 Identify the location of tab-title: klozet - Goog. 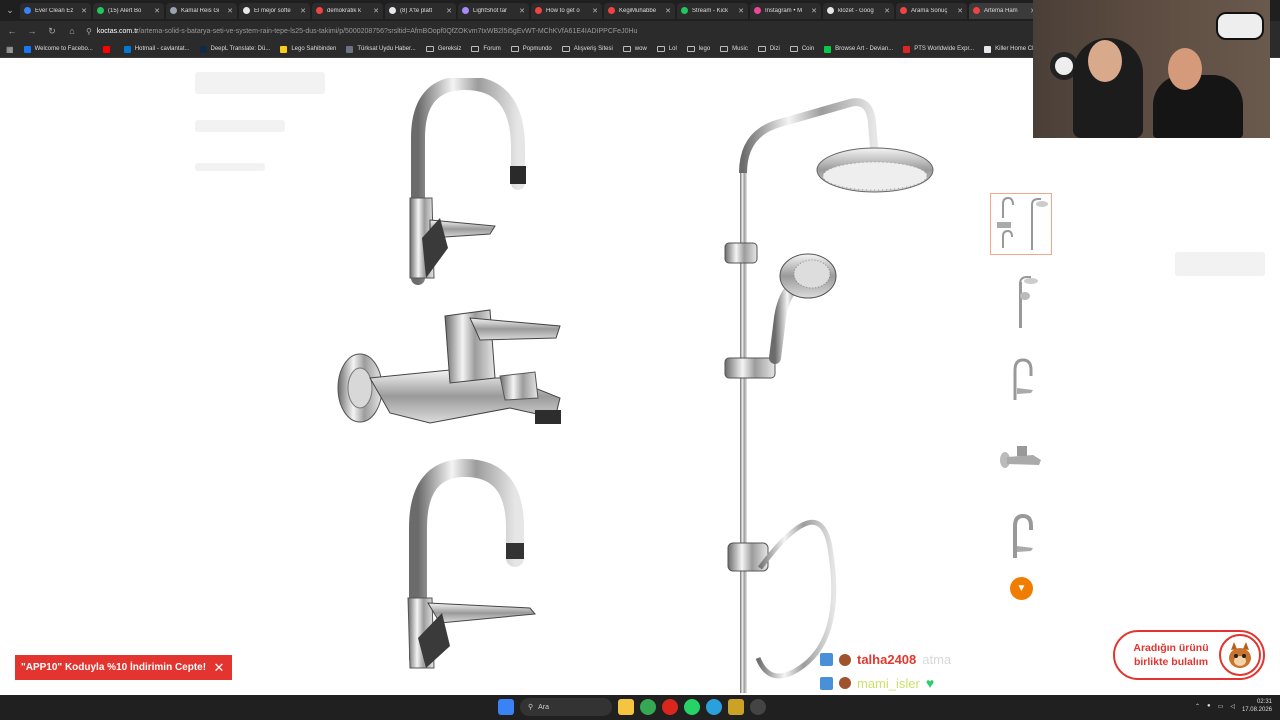
(856, 10).